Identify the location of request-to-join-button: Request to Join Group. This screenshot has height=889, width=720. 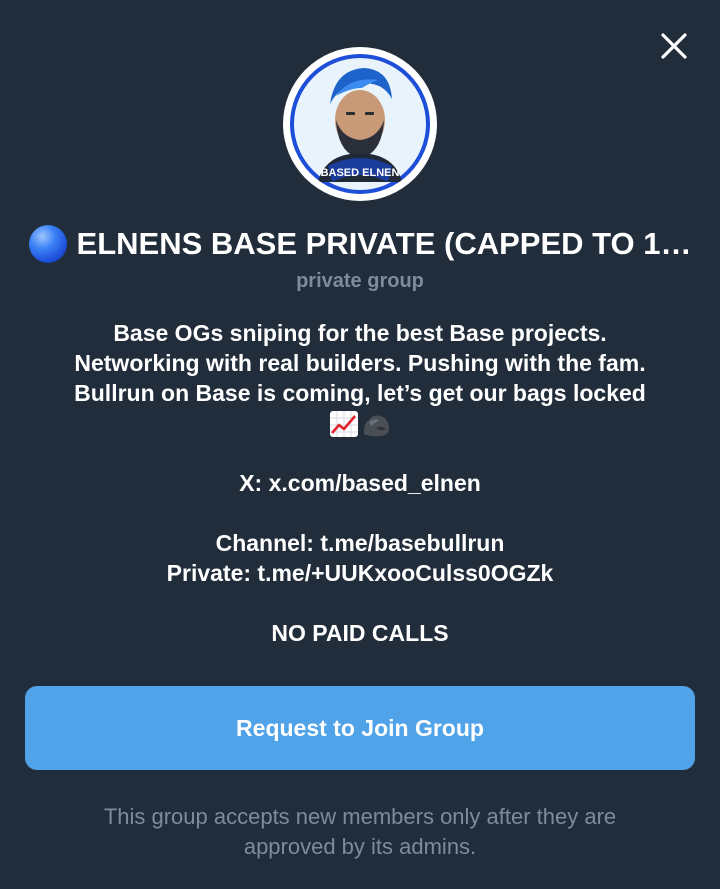
(360, 728).